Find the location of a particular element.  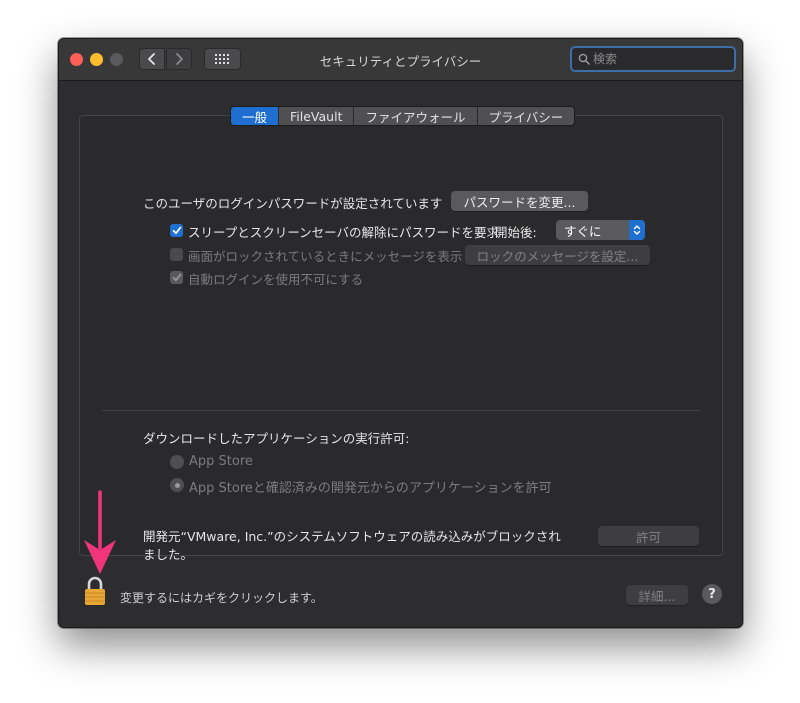

help-button: ? is located at coordinates (712, 594).